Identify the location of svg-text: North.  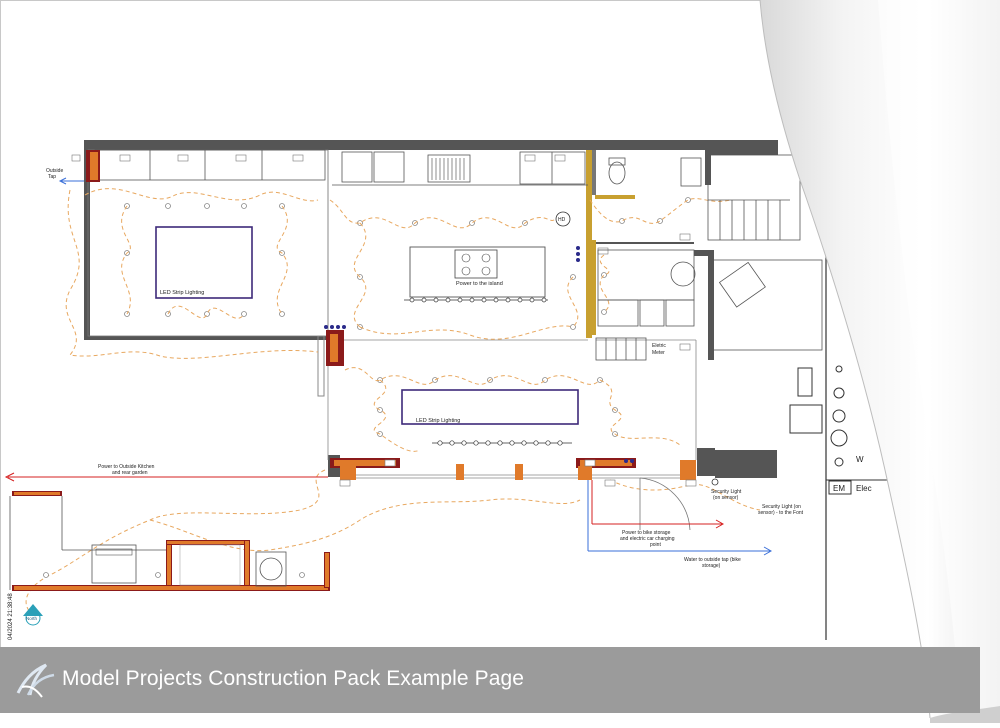
(32, 618).